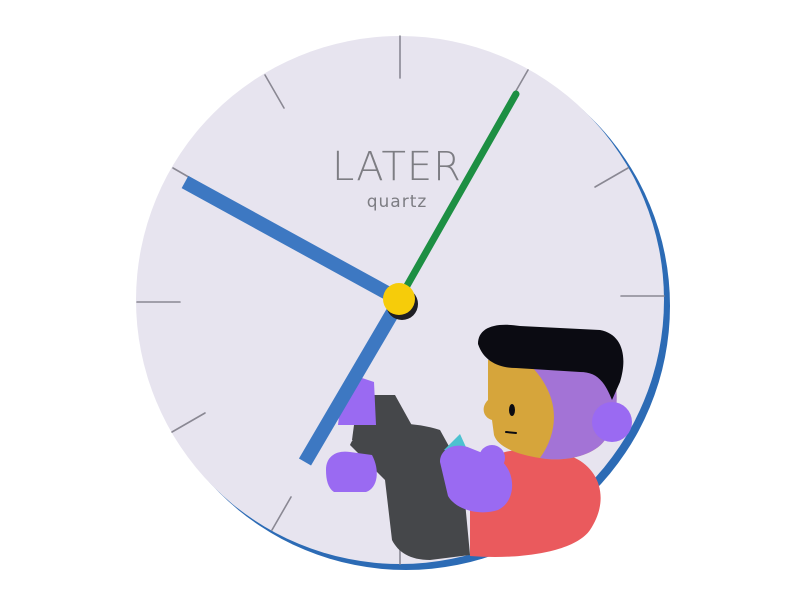  What do you see at coordinates (612, 422) in the screenshot?
I see `ear` at bounding box center [612, 422].